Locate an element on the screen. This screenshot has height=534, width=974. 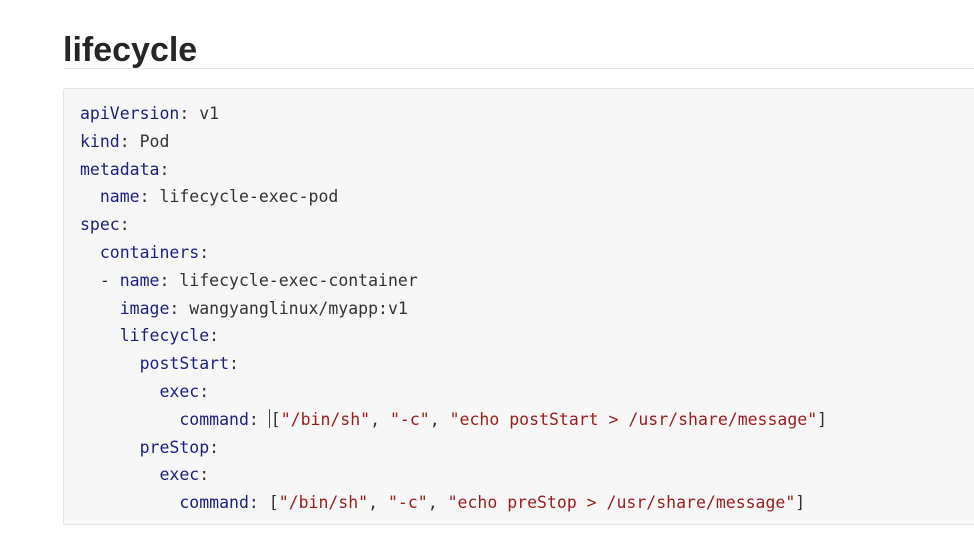
yaml-key: preStop is located at coordinates (174, 447).